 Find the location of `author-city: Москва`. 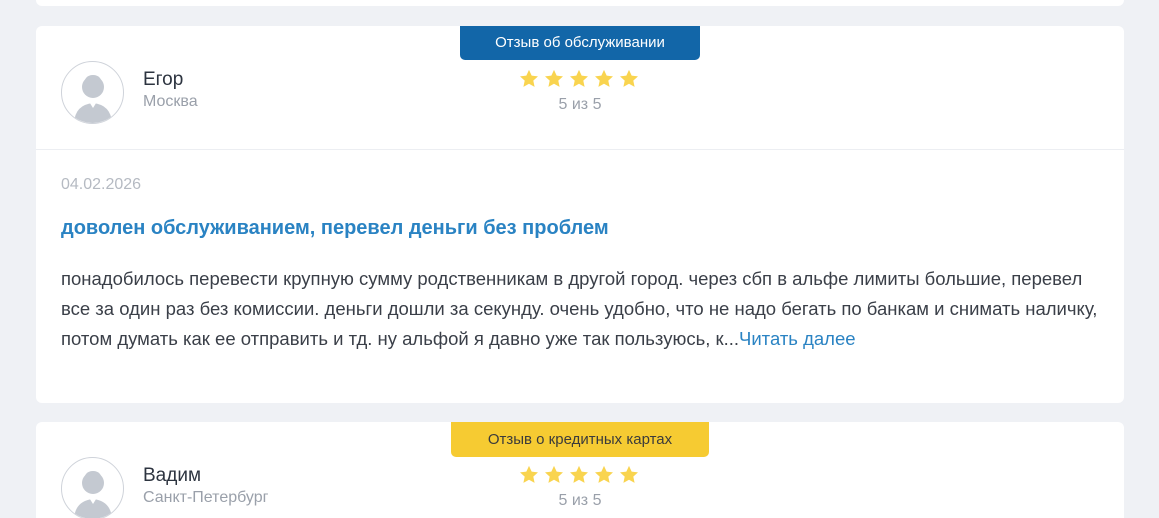

author-city: Москва is located at coordinates (170, 101).